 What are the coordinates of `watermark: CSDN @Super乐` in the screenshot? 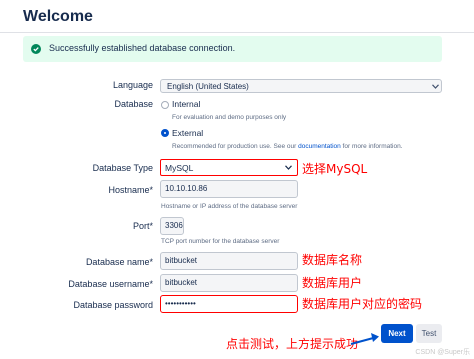 It's located at (442, 352).